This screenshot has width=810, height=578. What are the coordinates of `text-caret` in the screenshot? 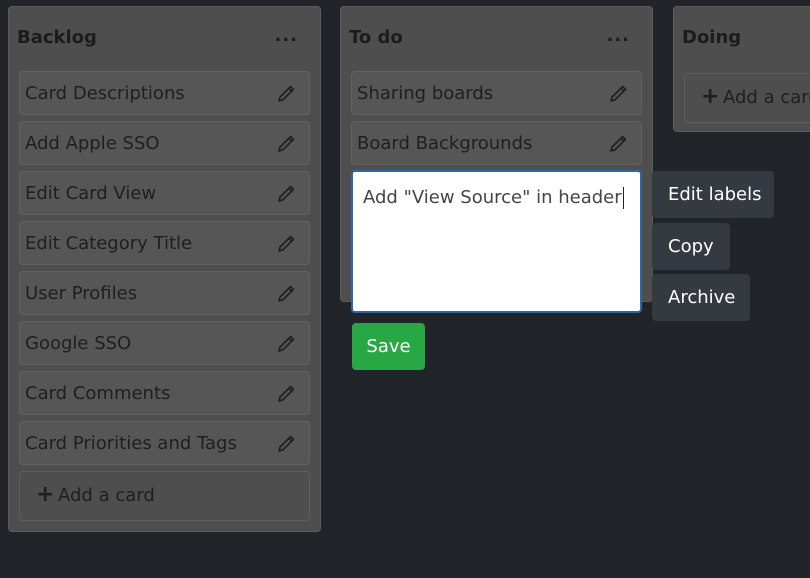 It's located at (623, 198).